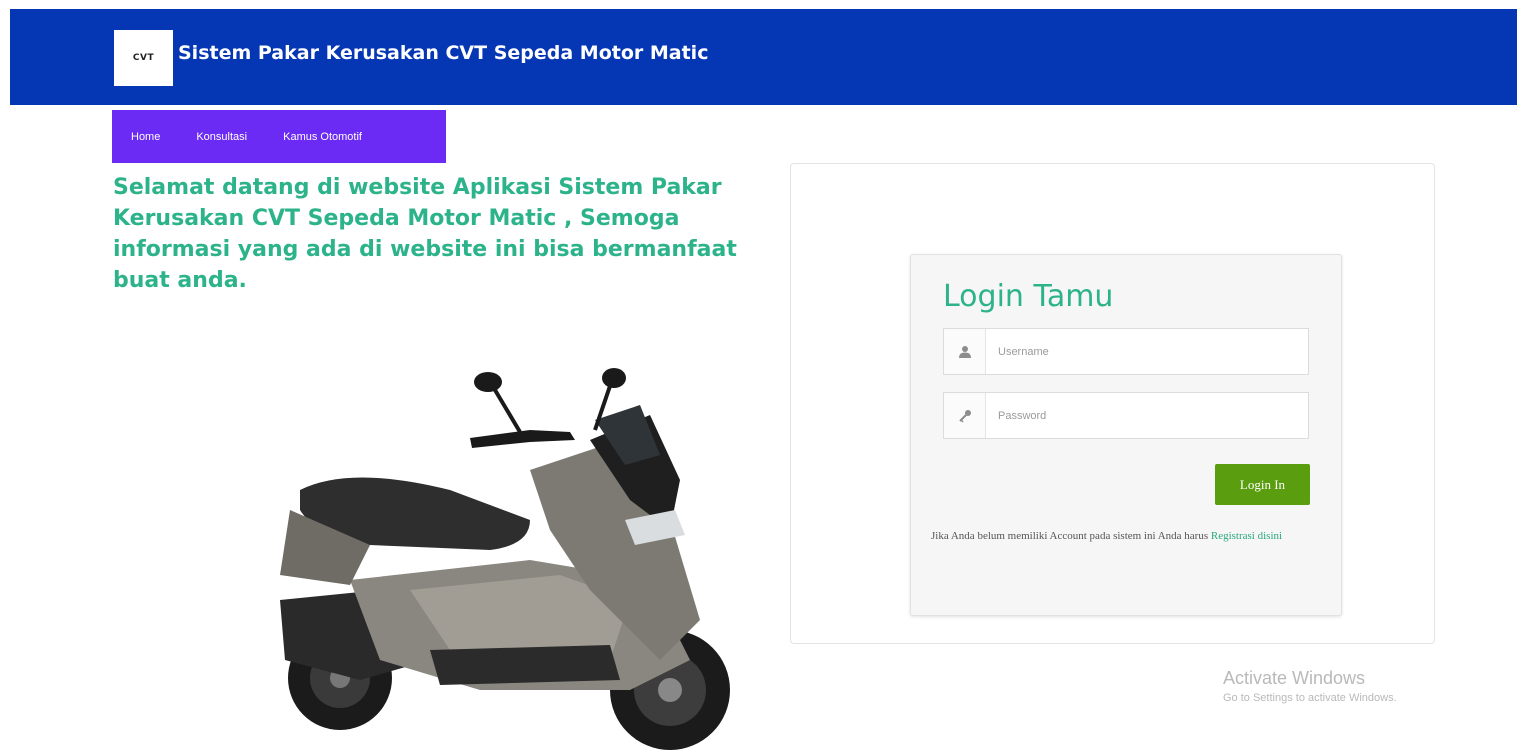 This screenshot has height=752, width=1517. Describe the element at coordinates (279, 136) in the screenshot. I see `main-nav: Home Konsultasi Kamus Otomotif` at that location.